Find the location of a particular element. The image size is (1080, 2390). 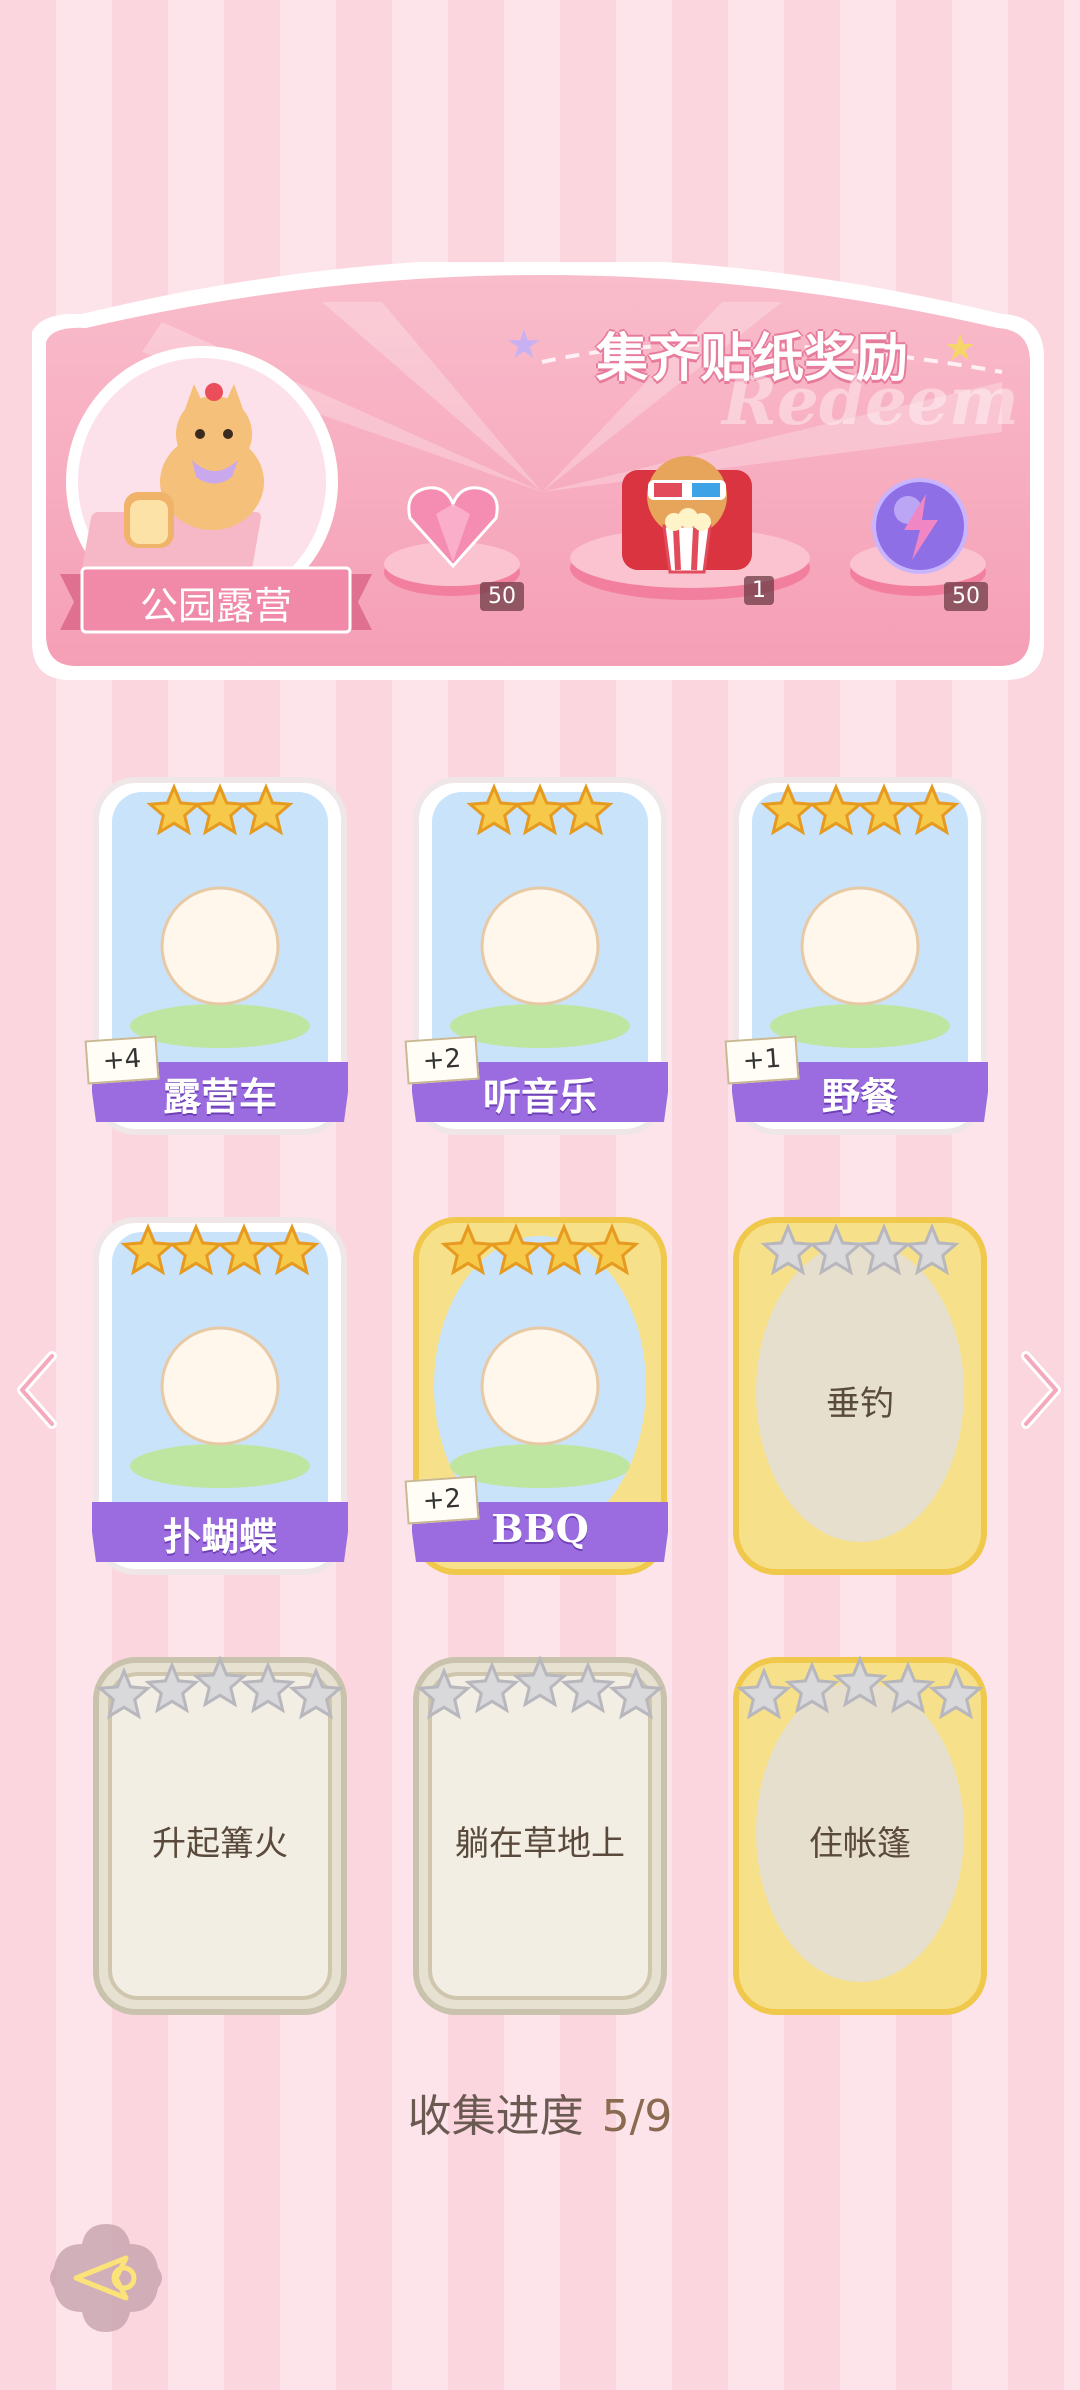

sticker-card: BBQ +2 is located at coordinates (536, 1396).